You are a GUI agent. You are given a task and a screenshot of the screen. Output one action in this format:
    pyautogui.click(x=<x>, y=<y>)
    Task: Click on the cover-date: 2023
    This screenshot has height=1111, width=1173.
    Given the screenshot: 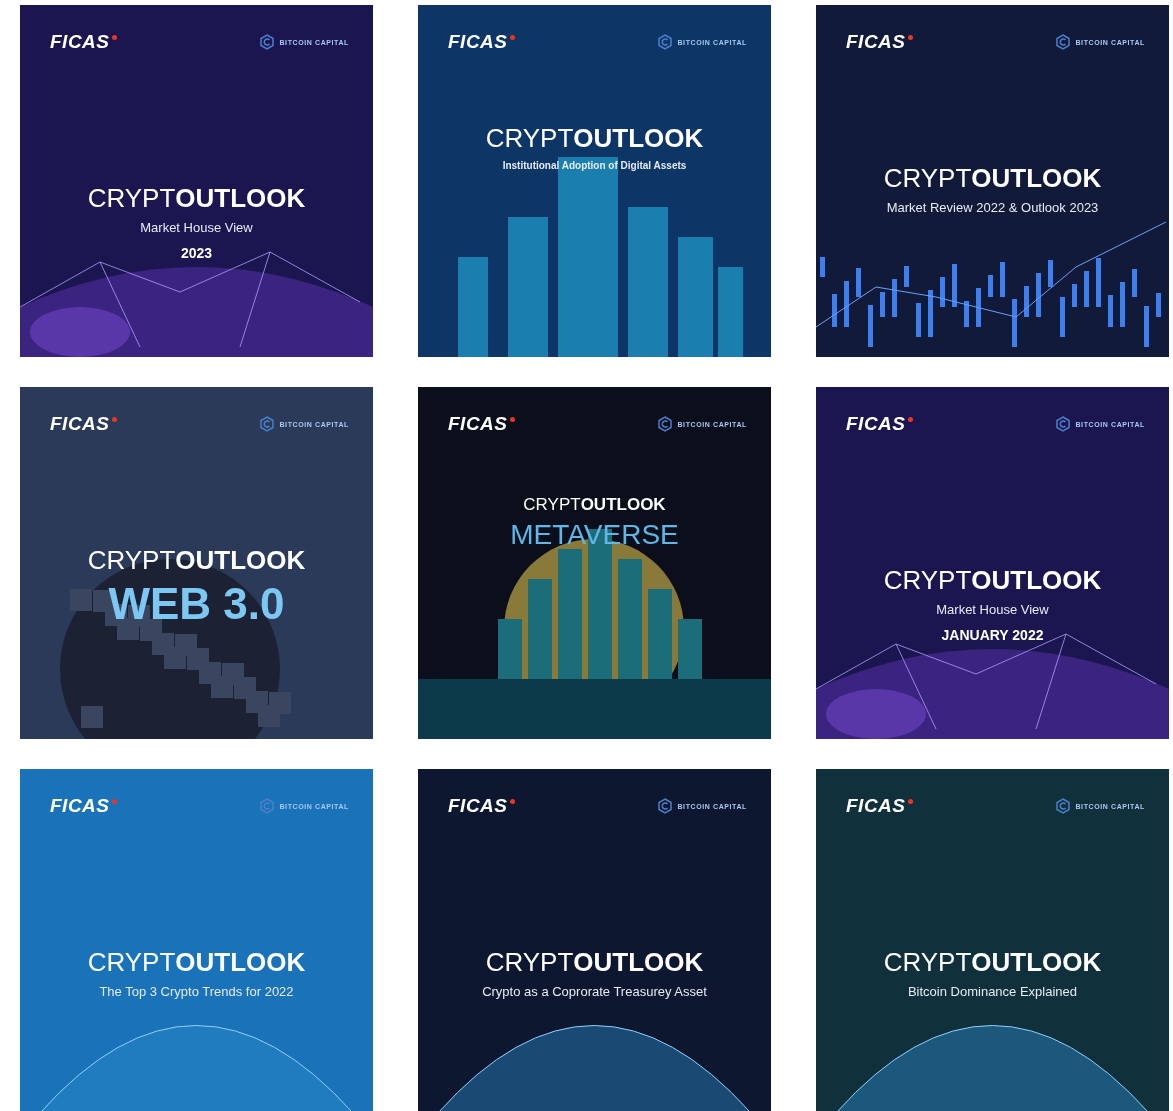 What is the action you would take?
    pyautogui.click(x=196, y=253)
    